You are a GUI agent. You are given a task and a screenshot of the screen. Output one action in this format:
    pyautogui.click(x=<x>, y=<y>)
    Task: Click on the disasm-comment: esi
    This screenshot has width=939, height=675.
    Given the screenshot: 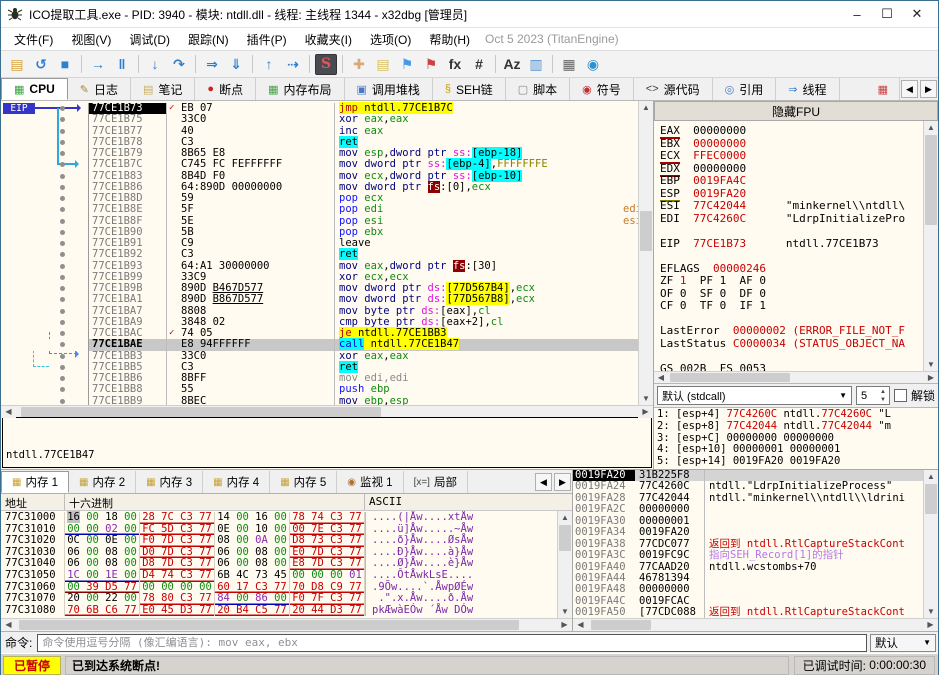 What is the action you would take?
    pyautogui.click(x=628, y=221)
    